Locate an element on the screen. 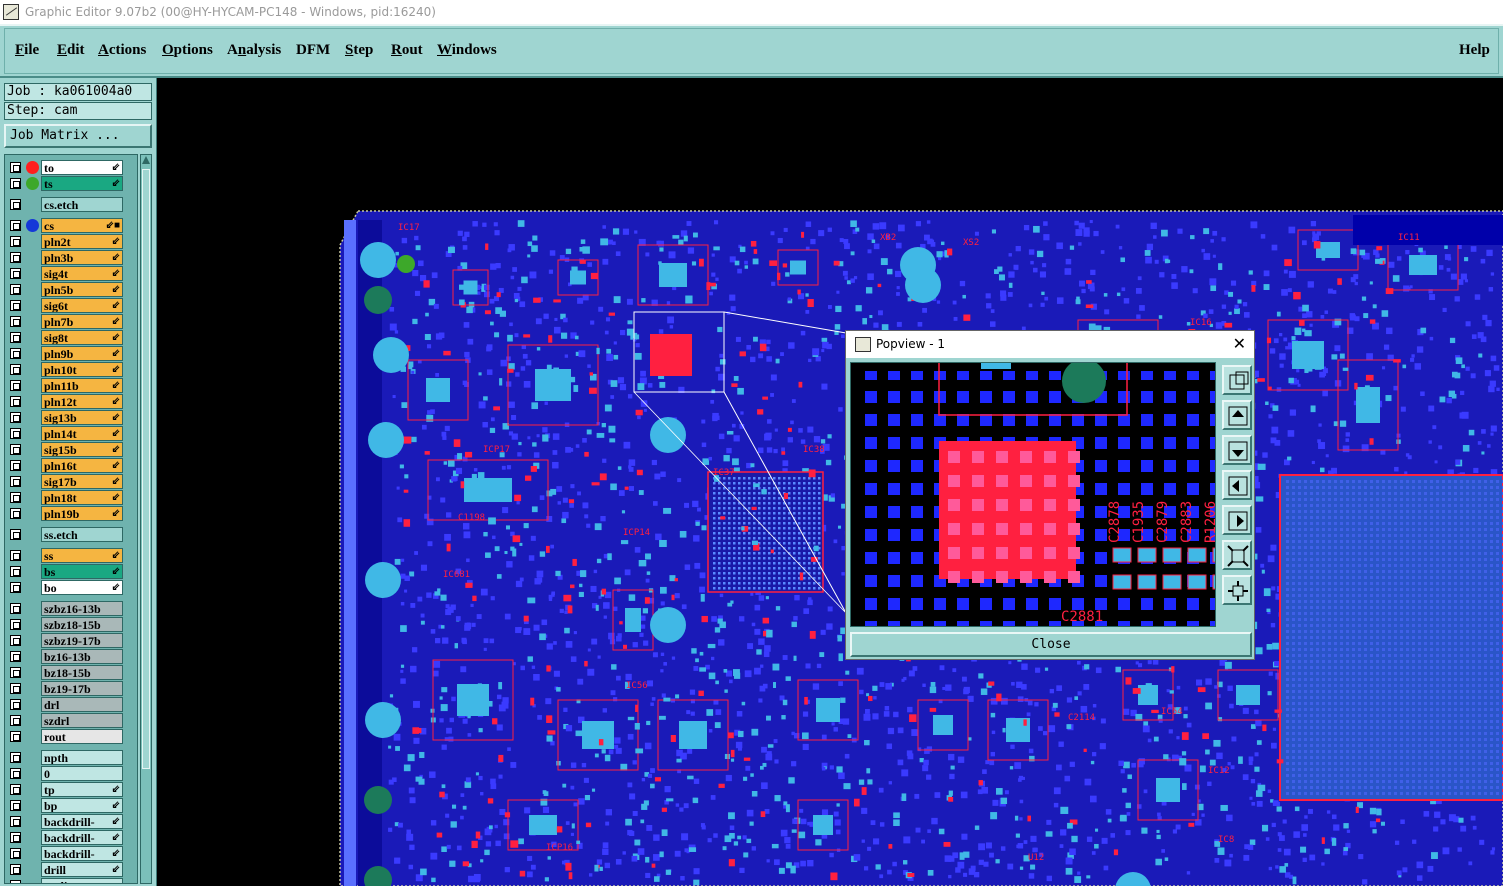  layer-row: pln3b ⇙ is located at coordinates (71, 257).